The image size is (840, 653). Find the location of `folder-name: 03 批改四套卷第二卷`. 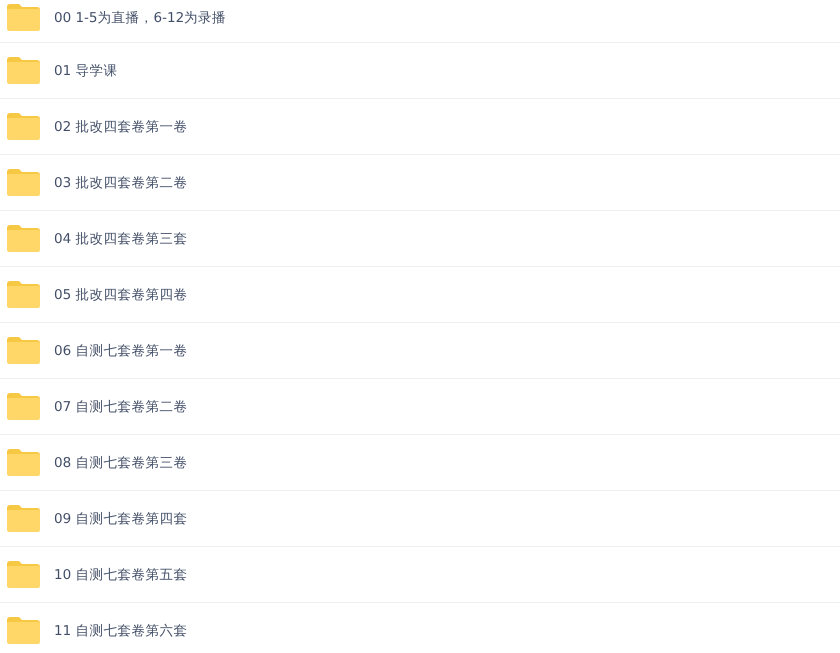

folder-name: 03 批改四套卷第二卷 is located at coordinates (121, 183).